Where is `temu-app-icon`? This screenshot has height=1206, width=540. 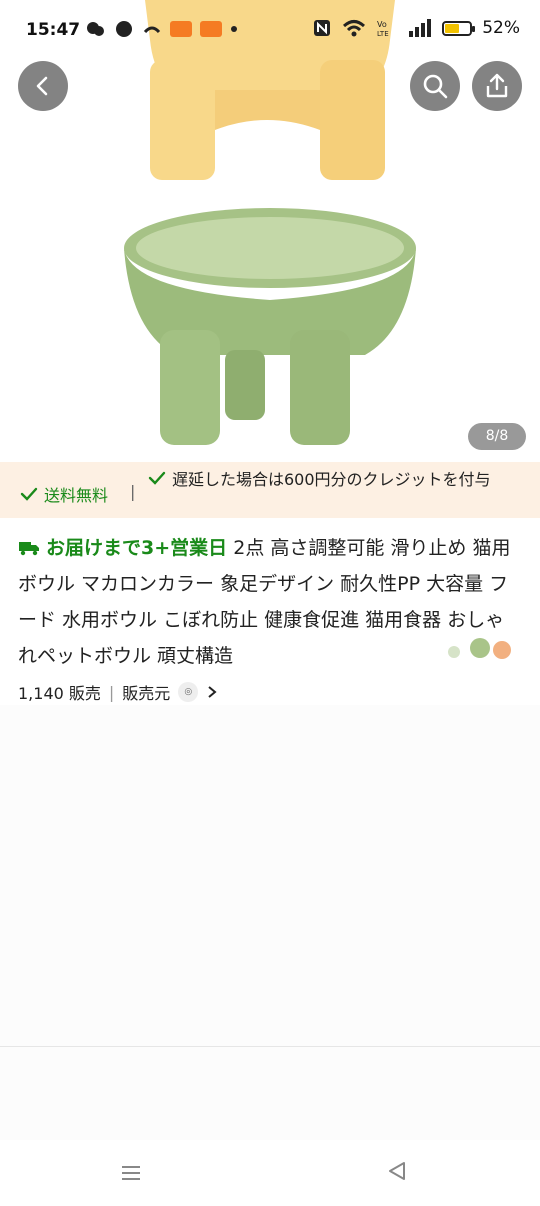 temu-app-icon is located at coordinates (181, 29).